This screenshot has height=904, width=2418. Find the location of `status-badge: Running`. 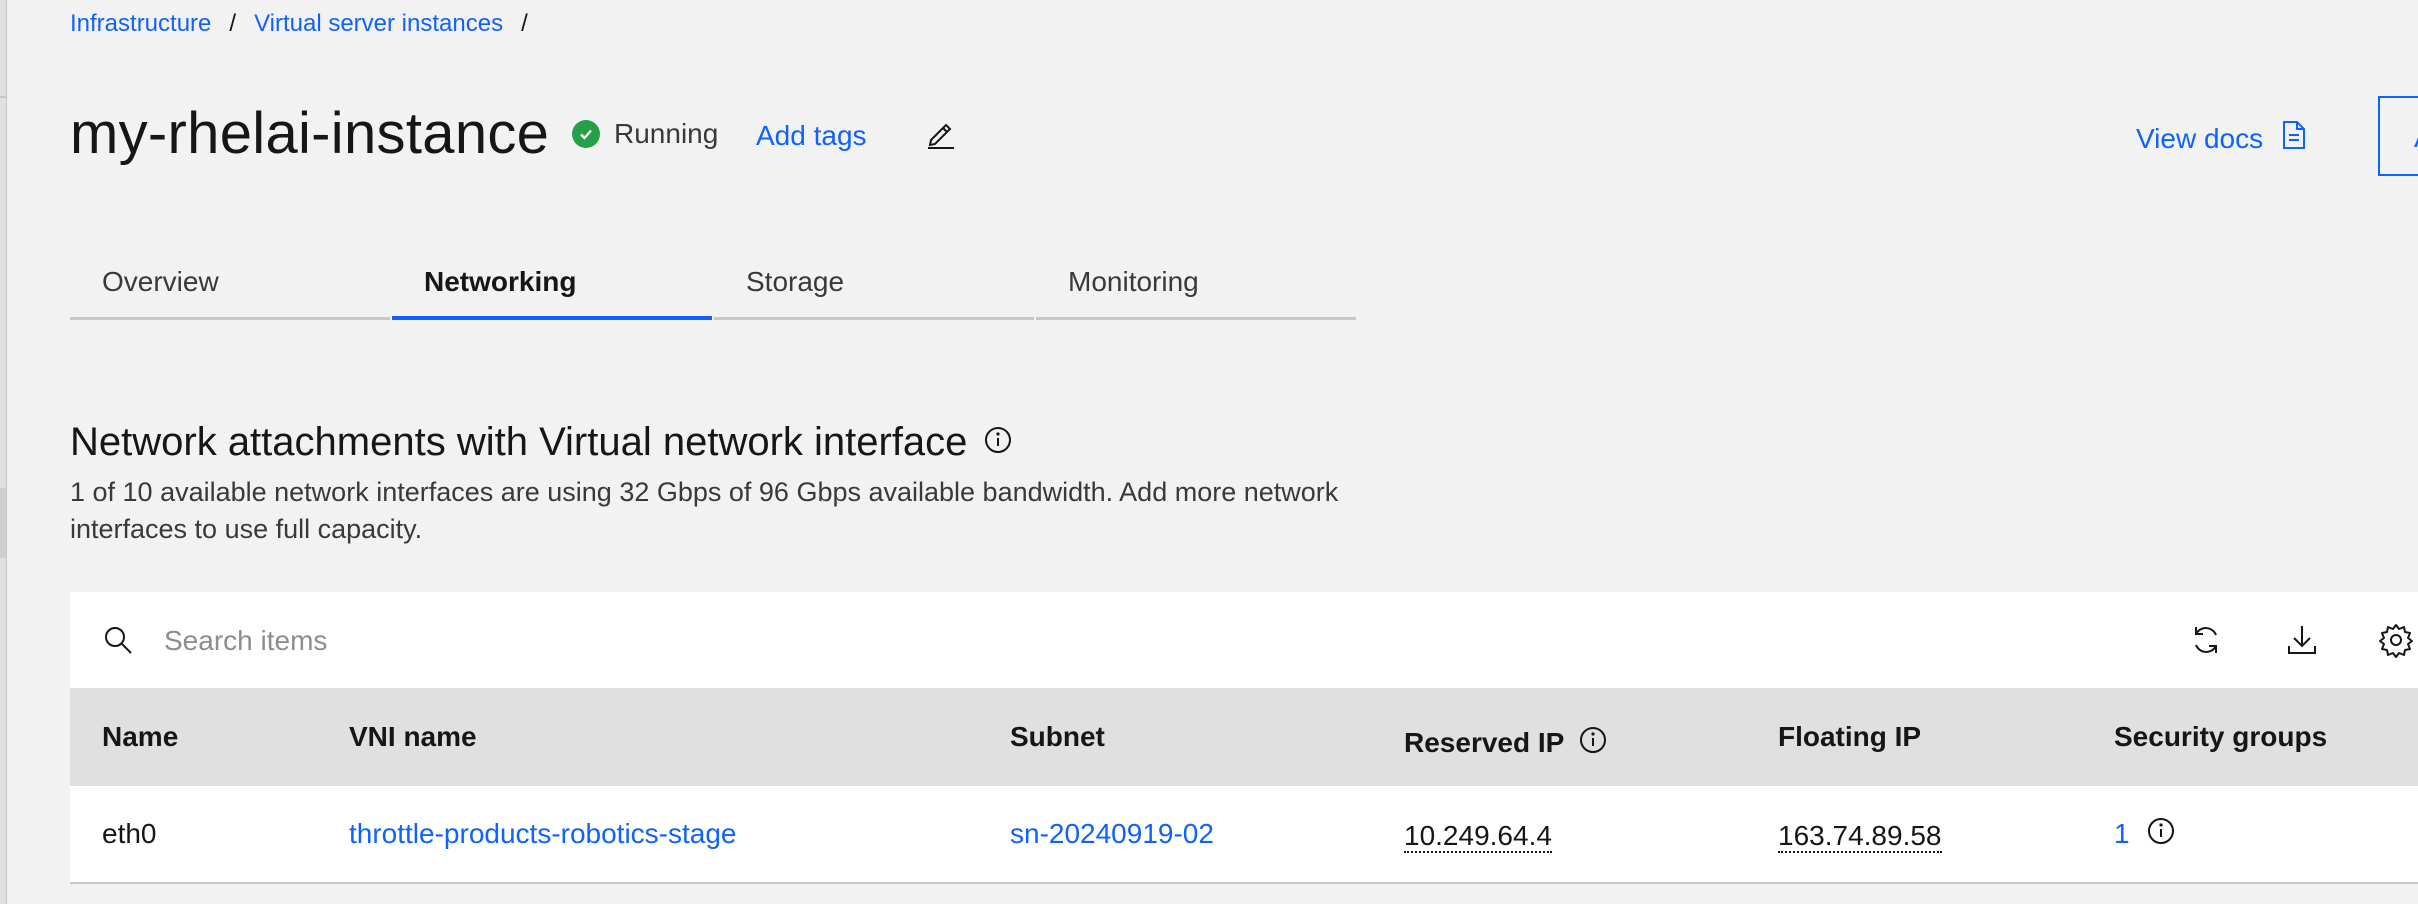

status-badge: Running is located at coordinates (645, 134).